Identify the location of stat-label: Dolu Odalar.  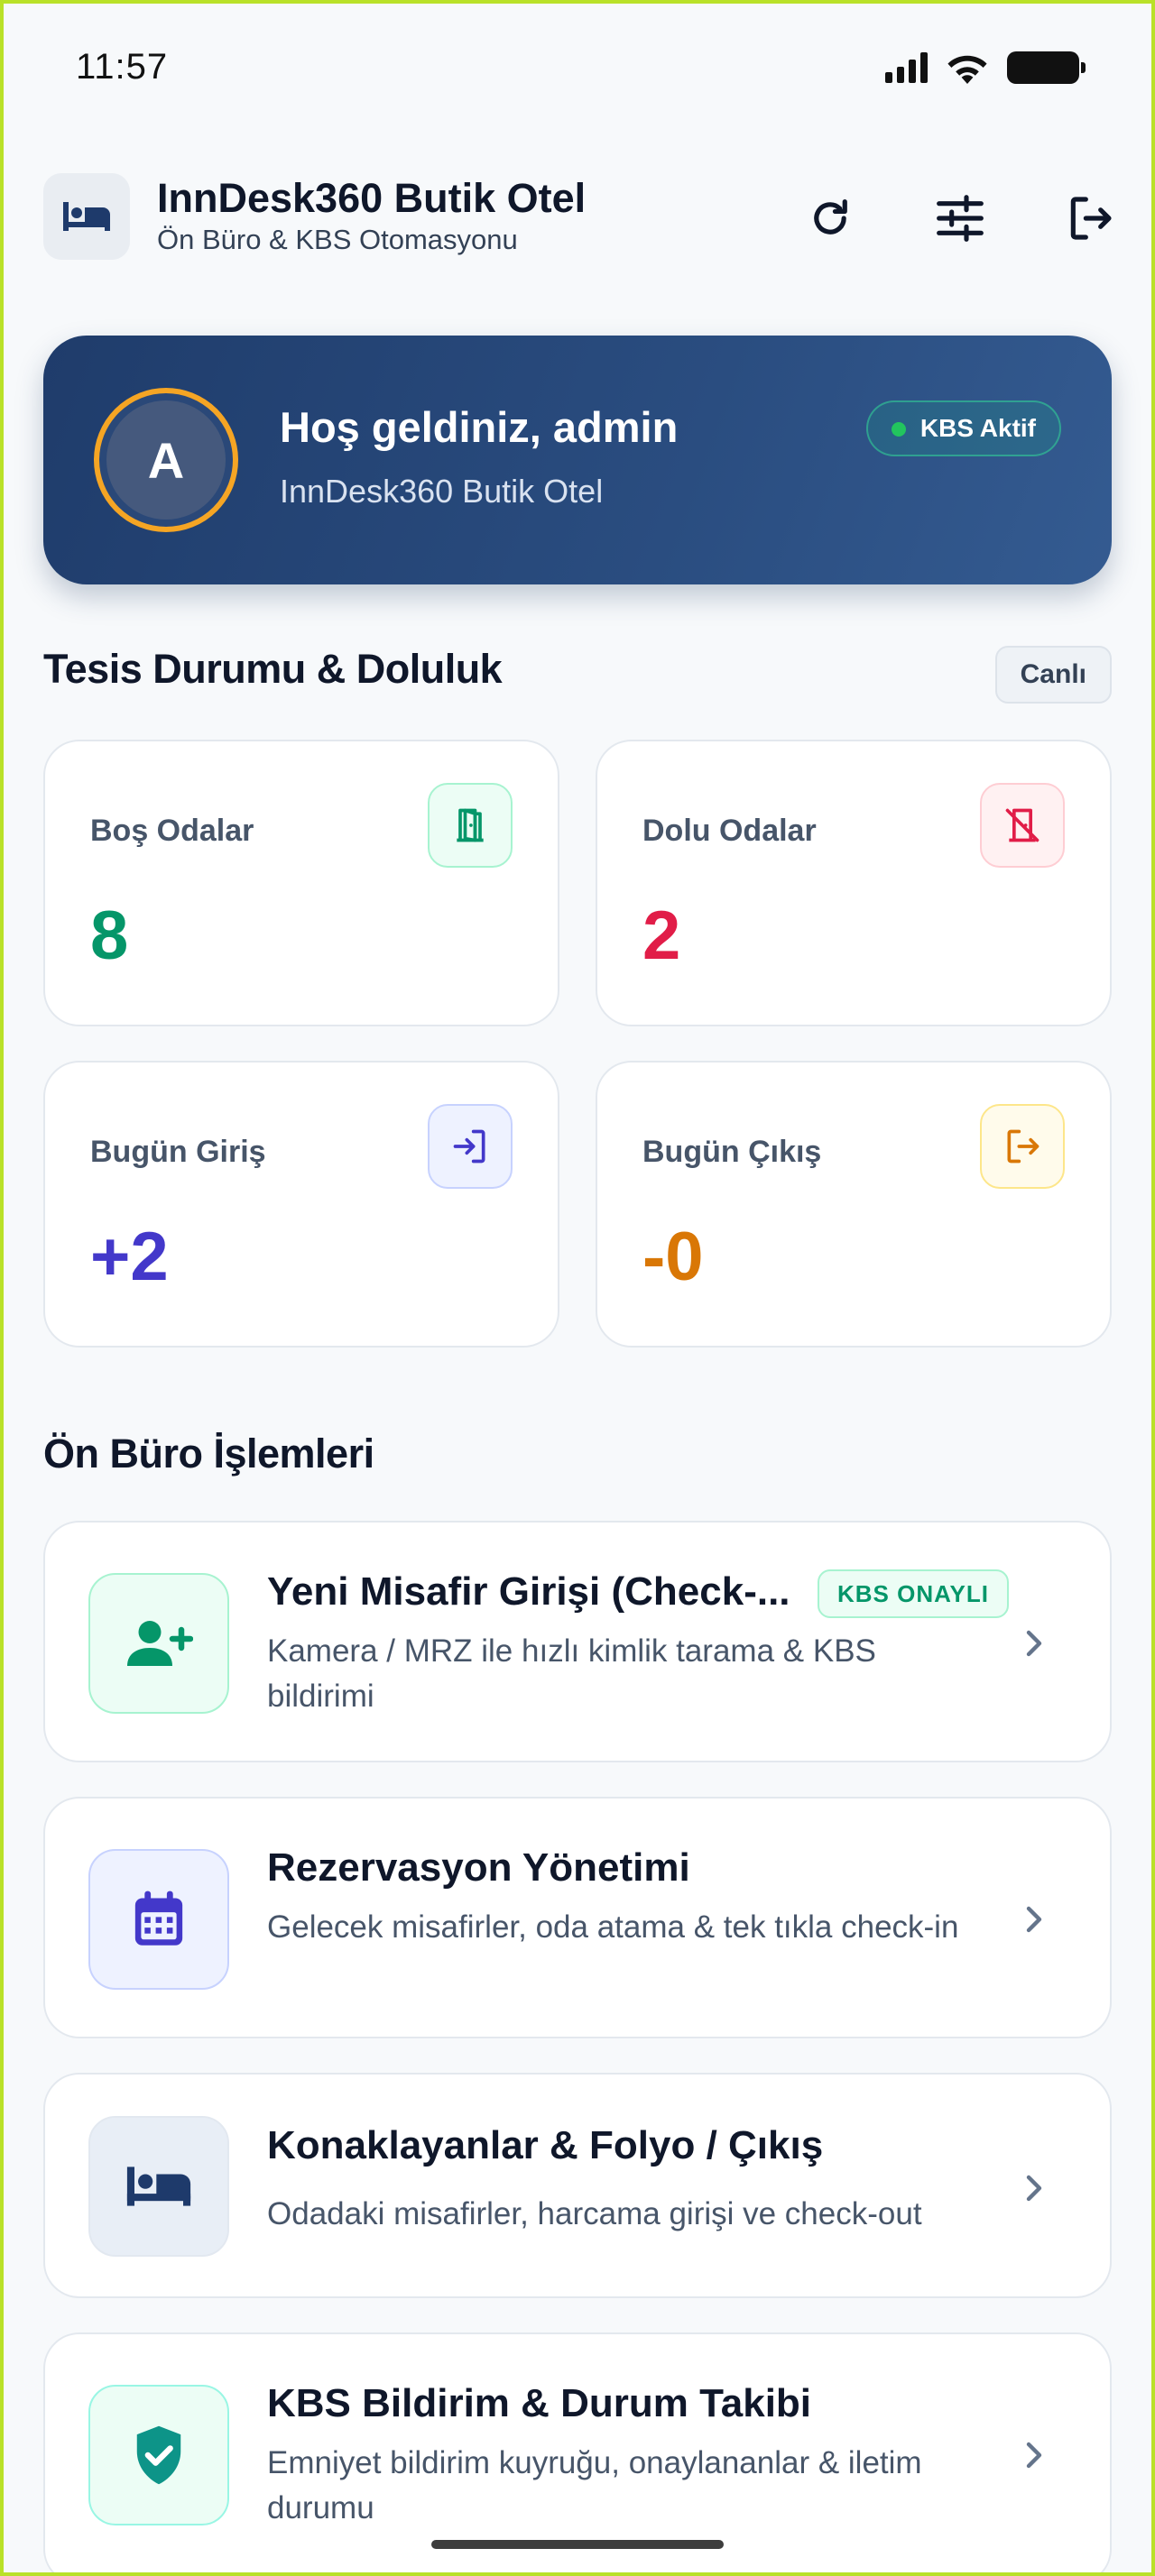
(729, 831).